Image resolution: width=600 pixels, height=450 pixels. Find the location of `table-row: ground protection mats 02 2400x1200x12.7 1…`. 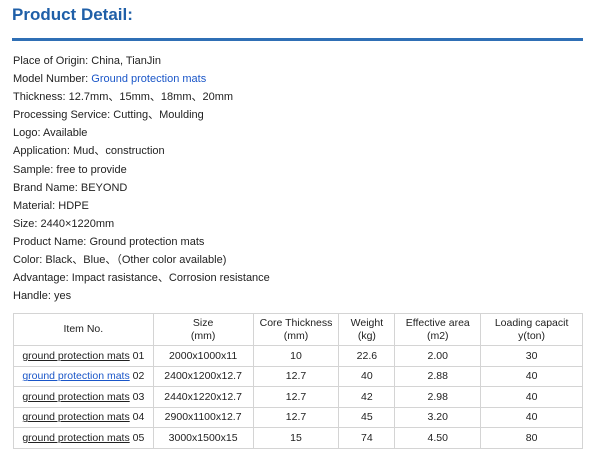

table-row: ground protection mats 02 2400x1200x12.7 1… is located at coordinates (298, 376).